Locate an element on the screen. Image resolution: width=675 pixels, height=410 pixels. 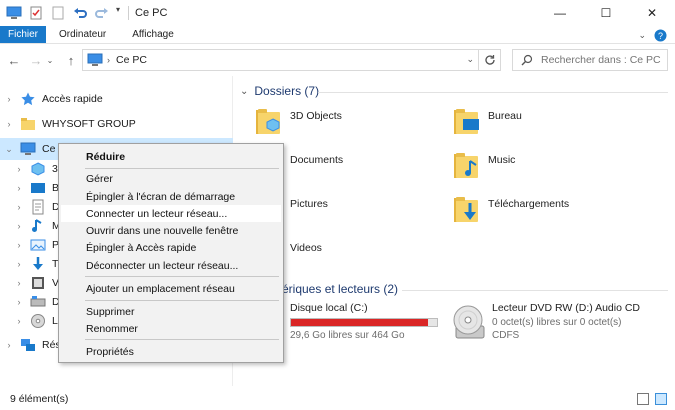
drives-section-header: ériques et lecteurs (2) is located at coordinates (340, 289).